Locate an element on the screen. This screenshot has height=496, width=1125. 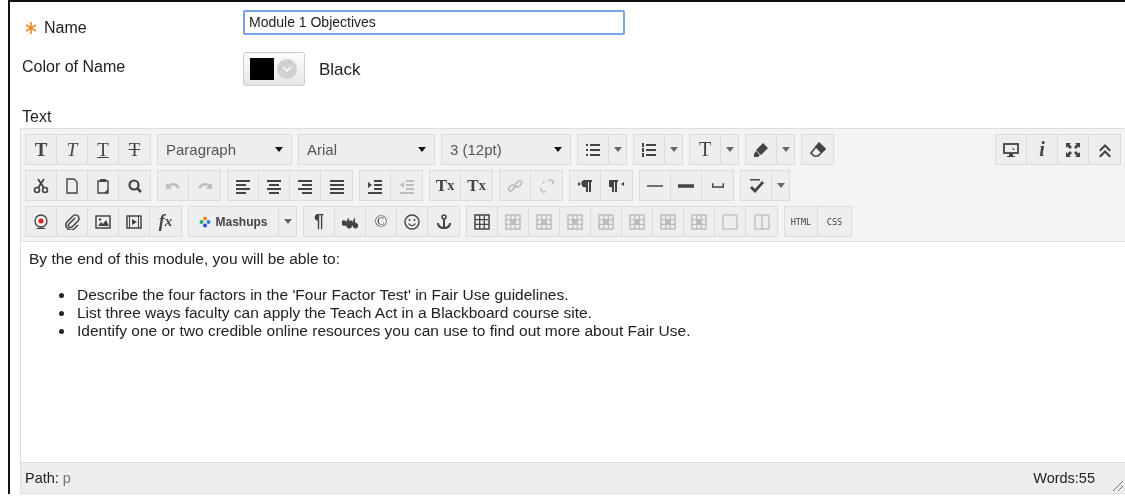
scissors-icon is located at coordinates (41, 185).